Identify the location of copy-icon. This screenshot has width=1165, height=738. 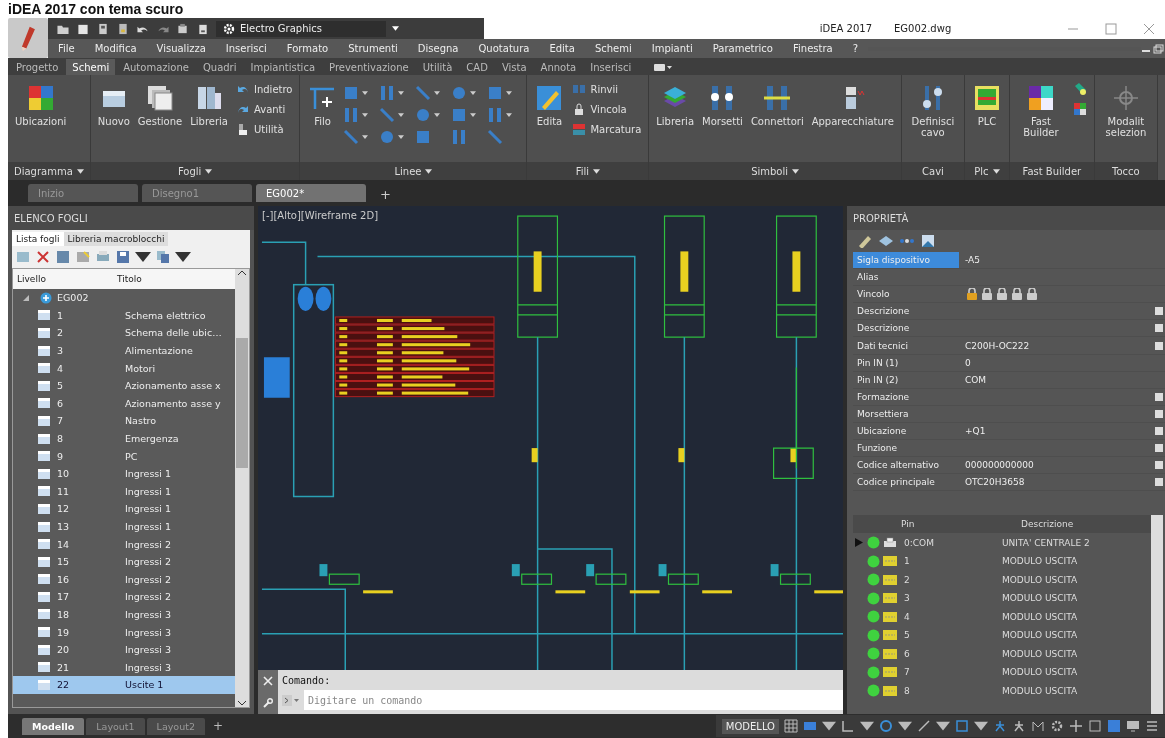
(163, 257).